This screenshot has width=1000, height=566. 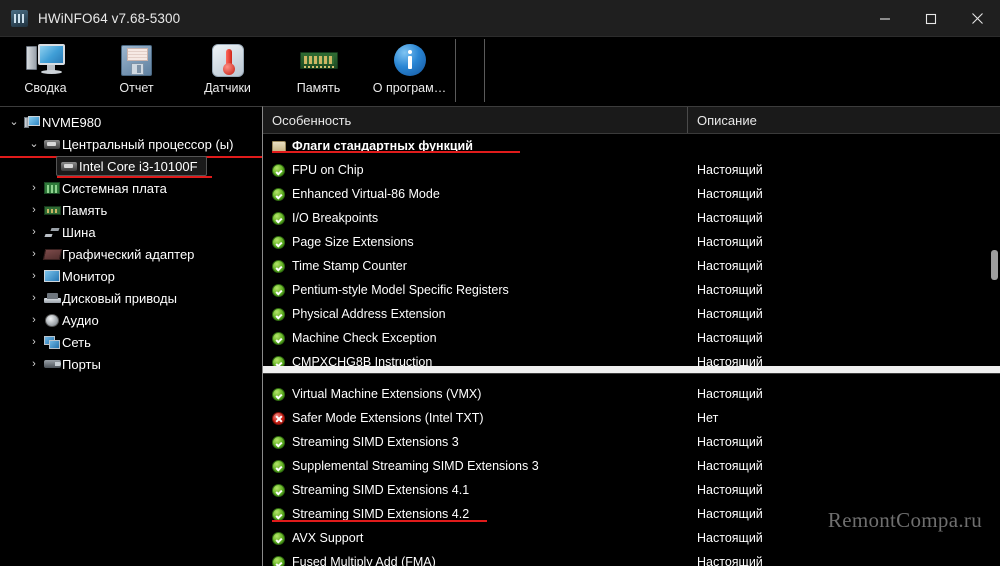 I want to click on tree-item-cpu-group: ⌄ Центральный процессор (ы), so click(x=131, y=145).